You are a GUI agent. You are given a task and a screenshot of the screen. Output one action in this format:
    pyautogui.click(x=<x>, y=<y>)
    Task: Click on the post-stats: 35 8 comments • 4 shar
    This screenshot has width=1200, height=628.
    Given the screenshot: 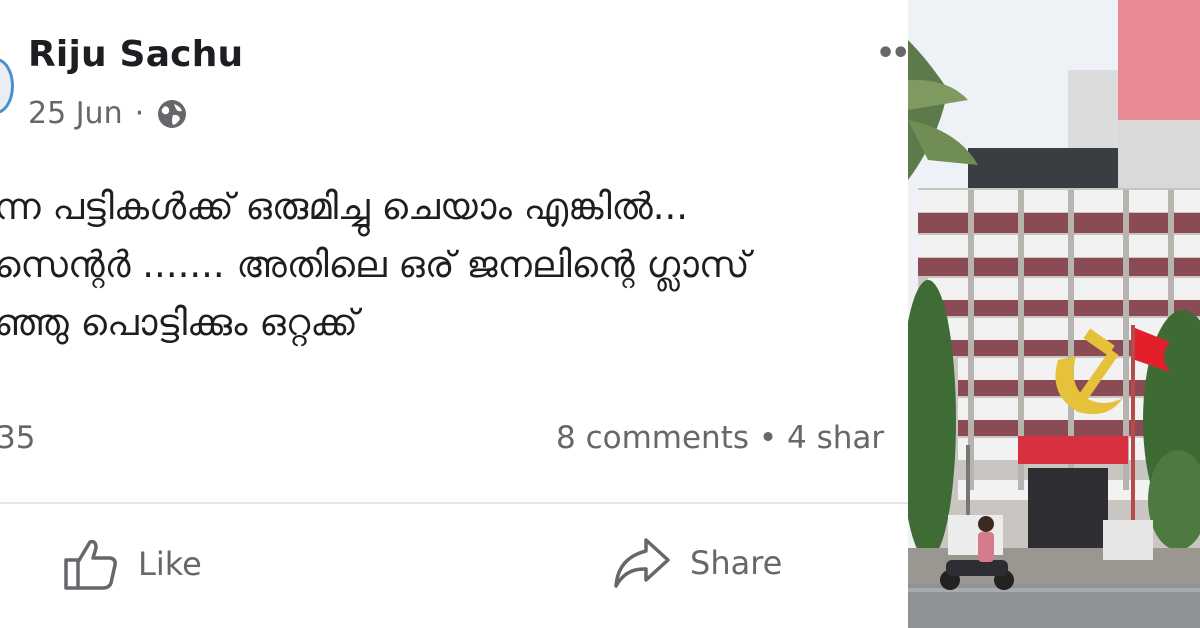 What is the action you would take?
    pyautogui.click(x=454, y=442)
    